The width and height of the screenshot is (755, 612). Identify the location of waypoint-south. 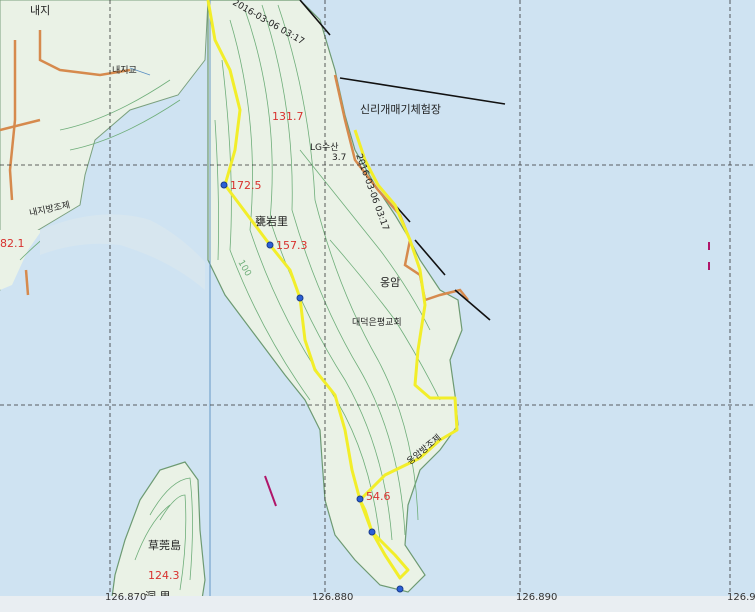
(372, 532).